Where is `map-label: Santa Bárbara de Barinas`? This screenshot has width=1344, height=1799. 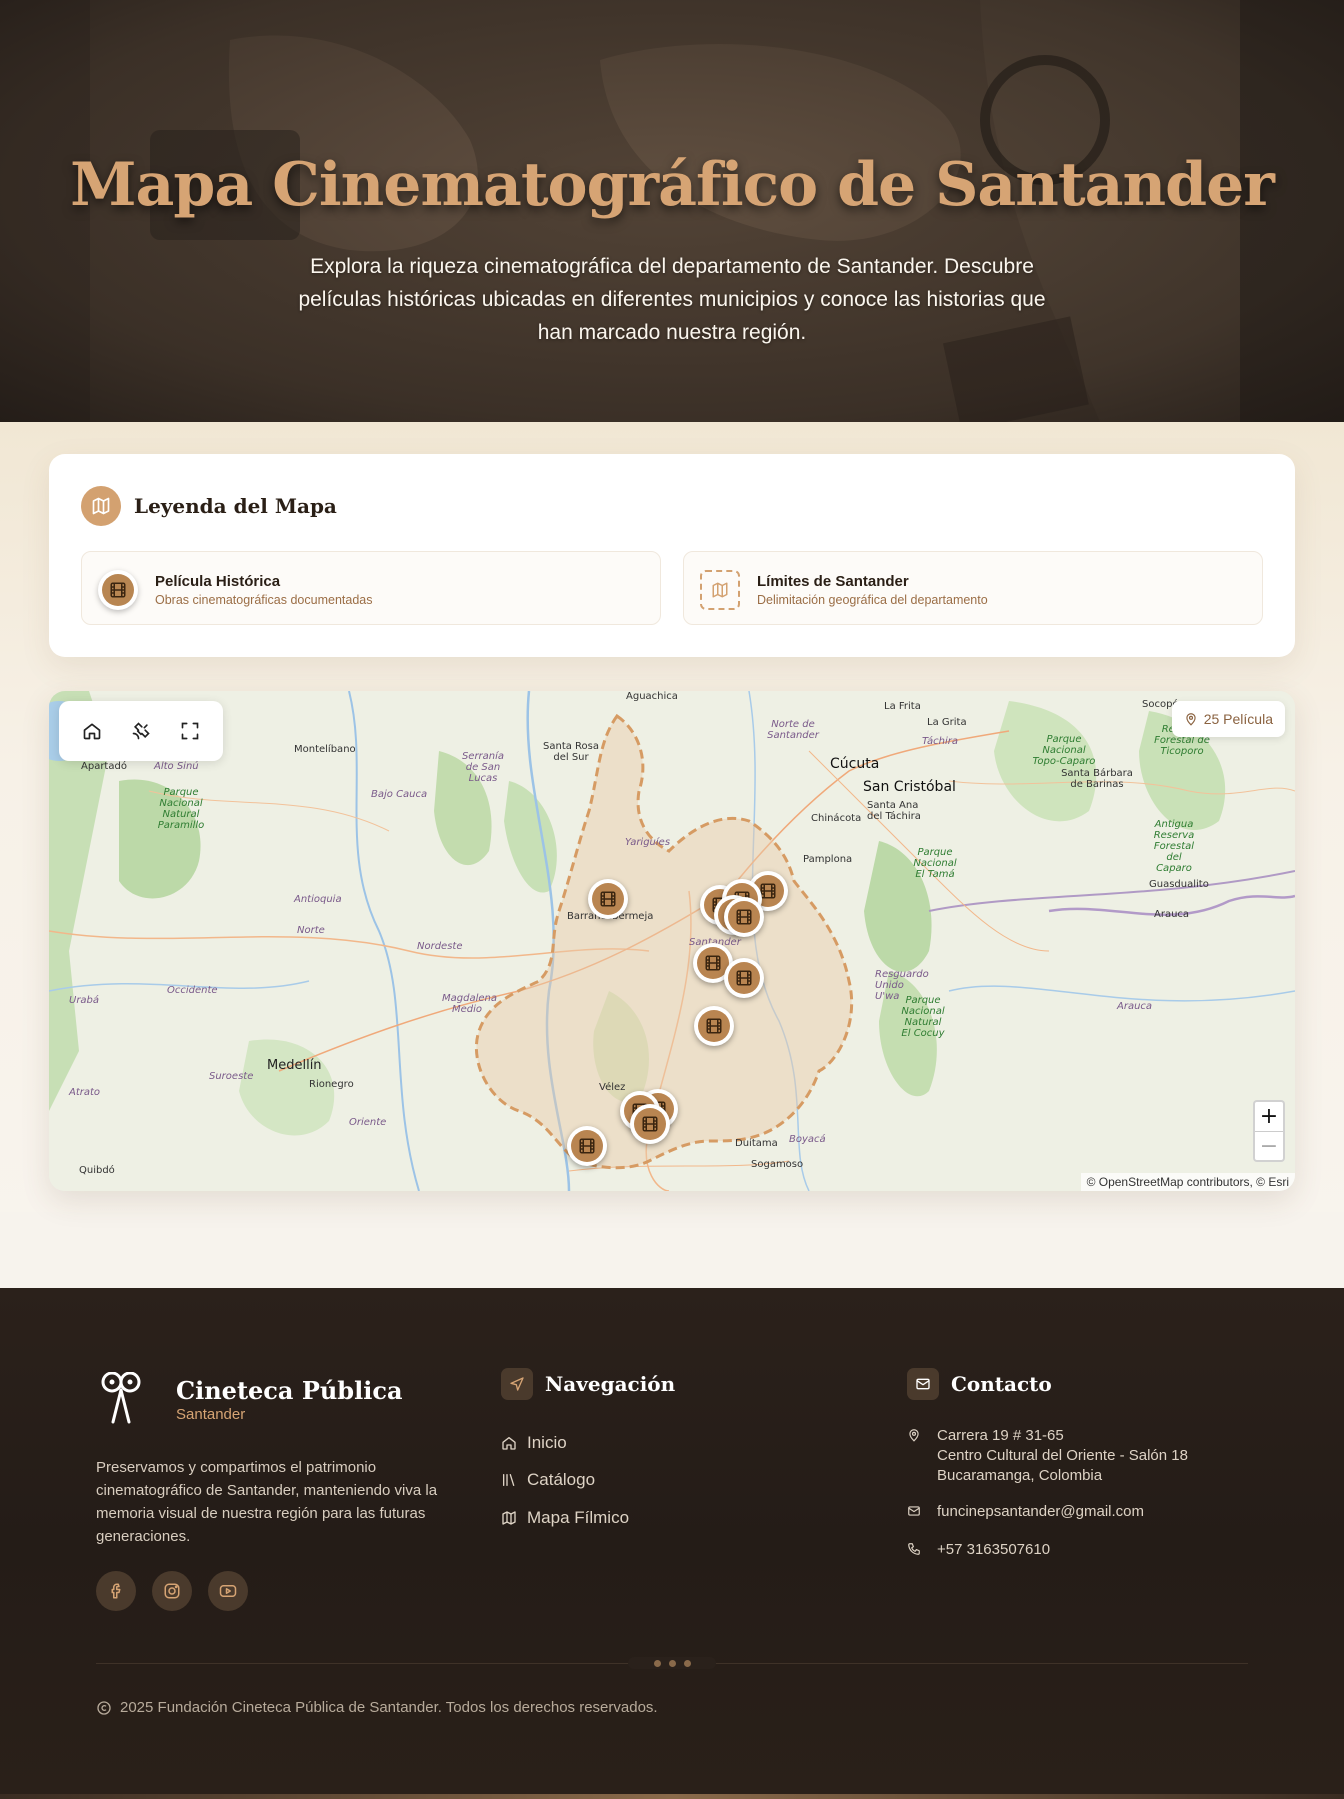
map-label: Santa Bárbara de Barinas is located at coordinates (1097, 779).